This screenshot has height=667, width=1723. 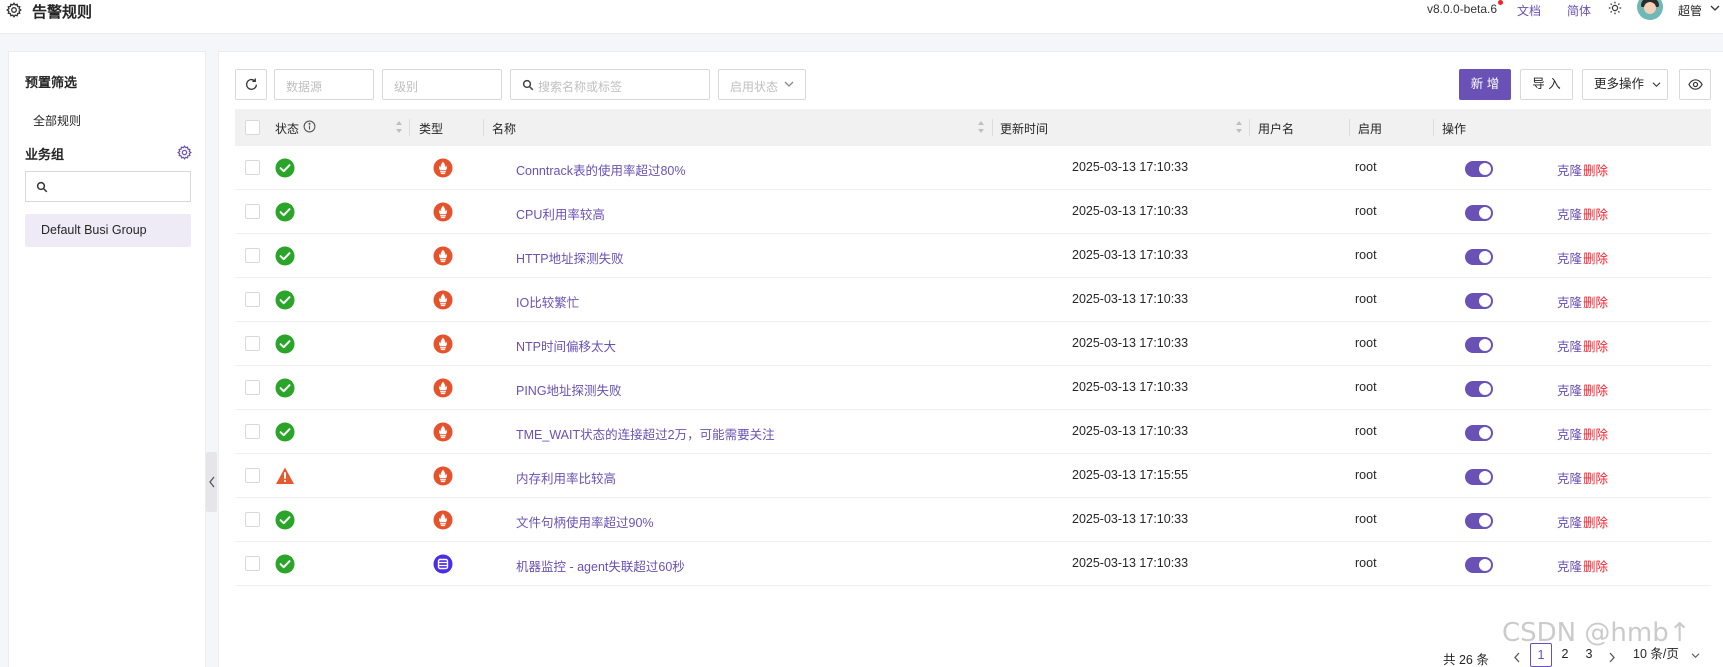 What do you see at coordinates (1462, 9) in the screenshot?
I see `version-label: v8.0.0-beta.6` at bounding box center [1462, 9].